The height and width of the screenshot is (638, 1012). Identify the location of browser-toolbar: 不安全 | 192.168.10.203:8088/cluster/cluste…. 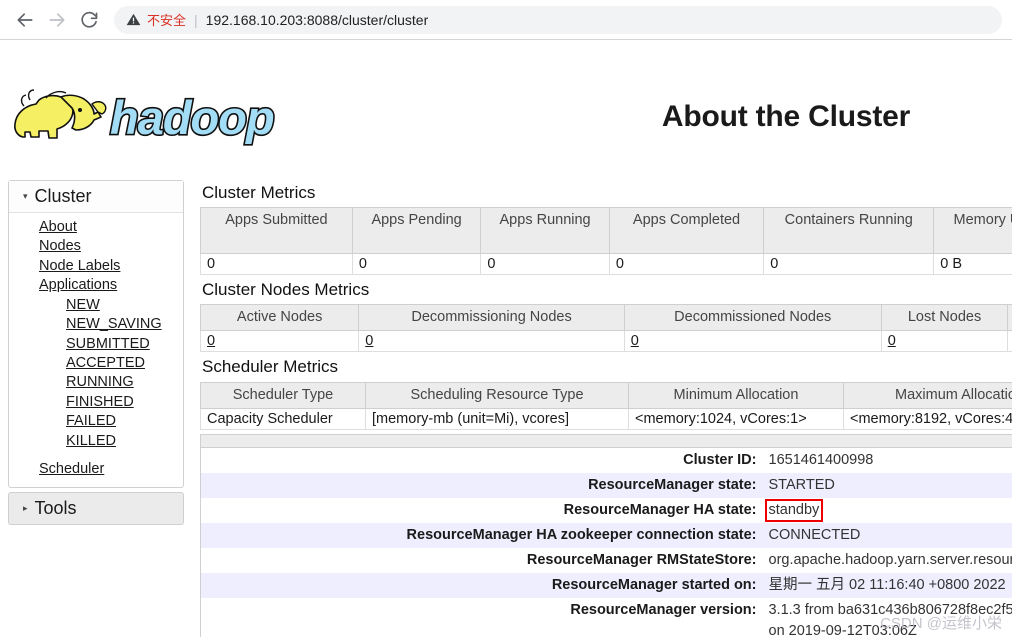
(506, 20).